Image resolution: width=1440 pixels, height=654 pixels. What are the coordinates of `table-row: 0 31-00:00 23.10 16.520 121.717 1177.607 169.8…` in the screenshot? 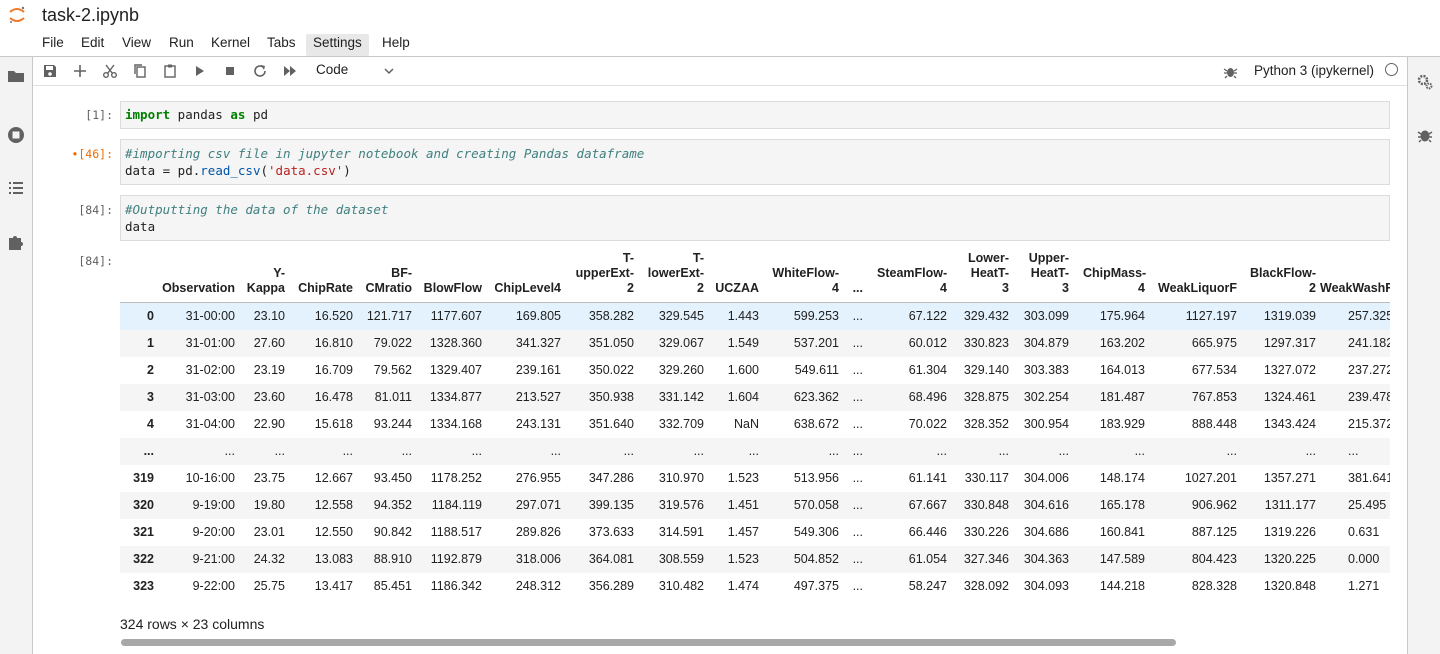 It's located at (755, 316).